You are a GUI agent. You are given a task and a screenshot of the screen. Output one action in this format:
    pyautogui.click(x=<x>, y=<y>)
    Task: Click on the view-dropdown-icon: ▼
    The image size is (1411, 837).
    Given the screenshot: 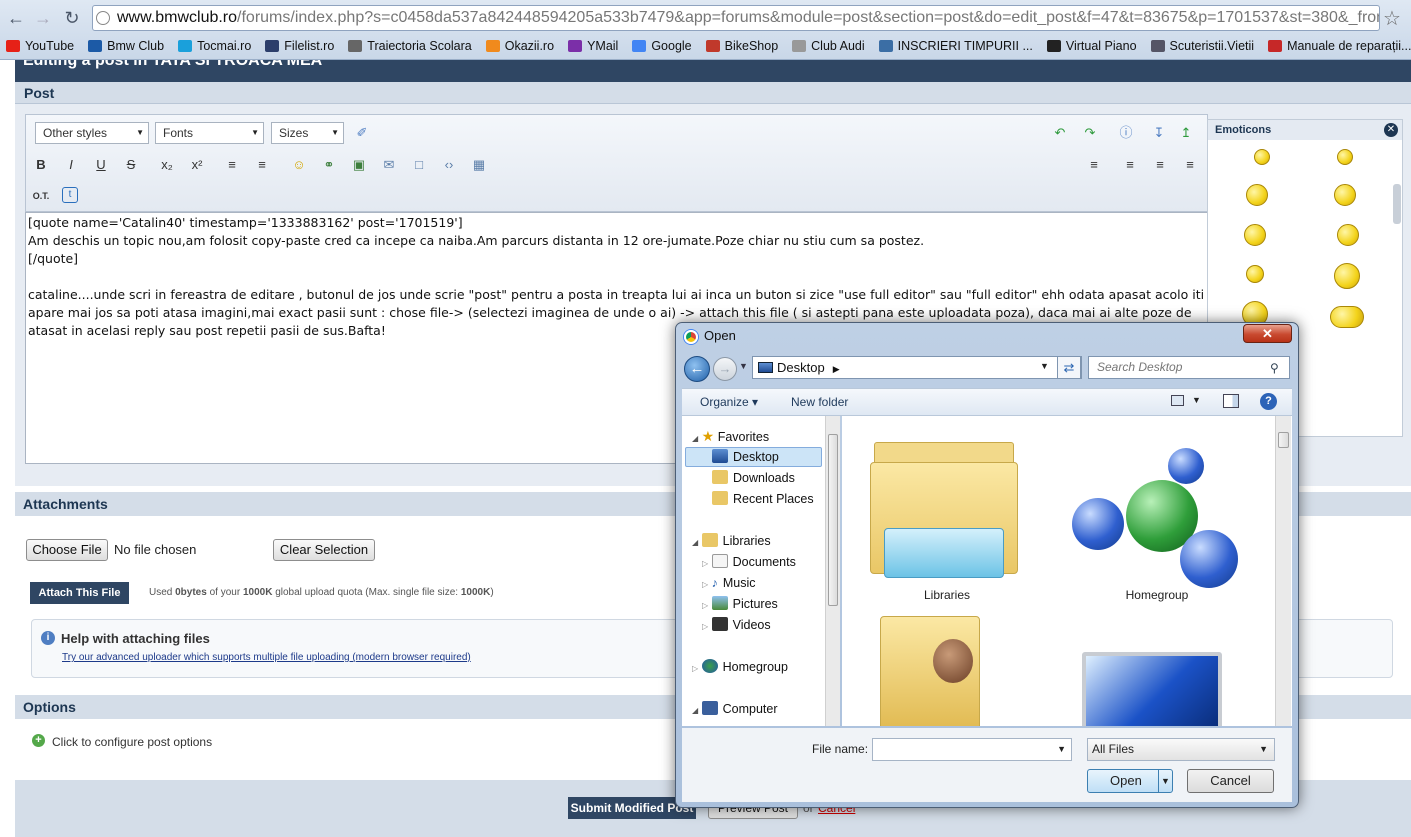 What is the action you would take?
    pyautogui.click(x=1196, y=400)
    